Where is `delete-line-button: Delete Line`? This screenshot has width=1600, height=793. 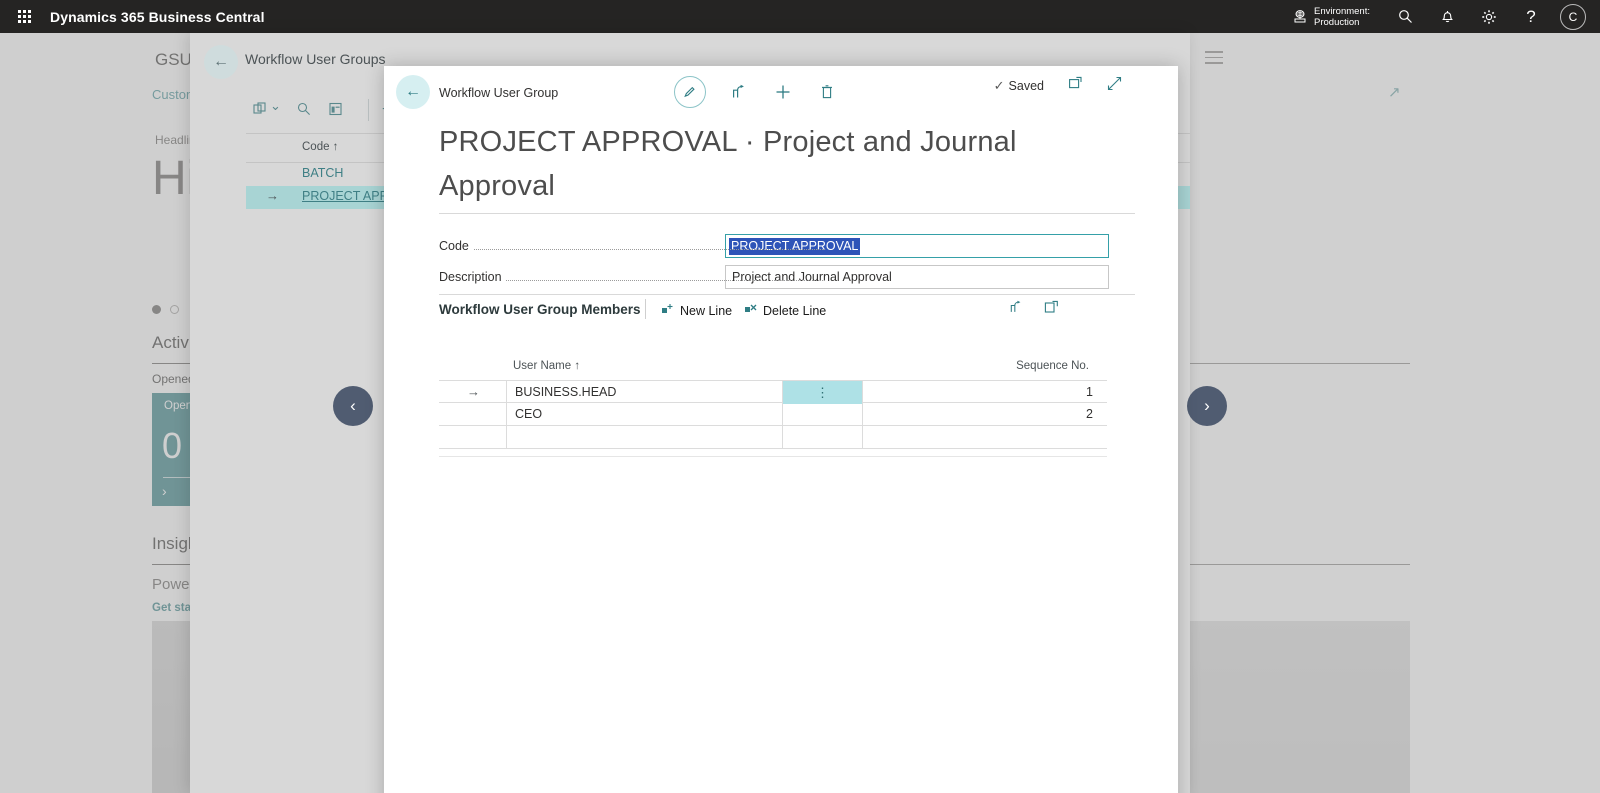 delete-line-button: Delete Line is located at coordinates (785, 310).